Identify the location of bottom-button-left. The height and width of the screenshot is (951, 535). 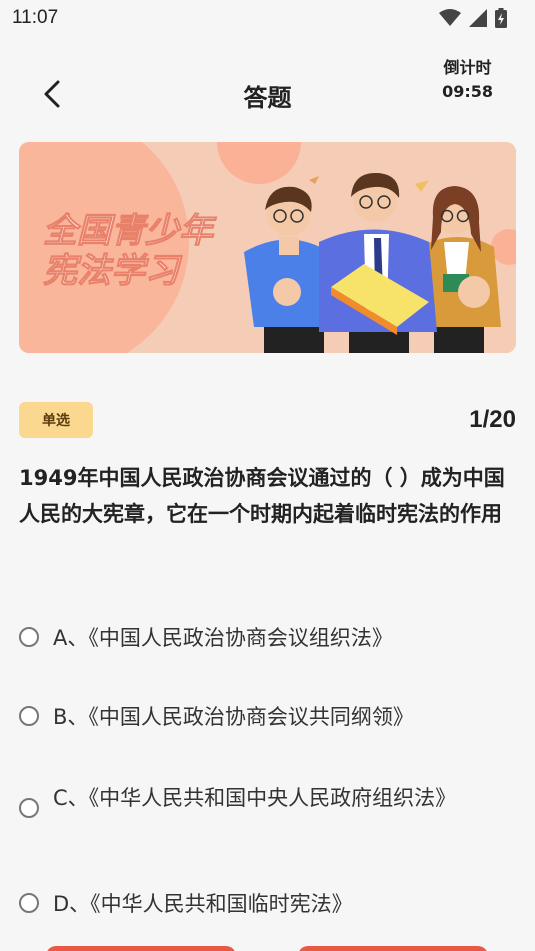
(141, 948).